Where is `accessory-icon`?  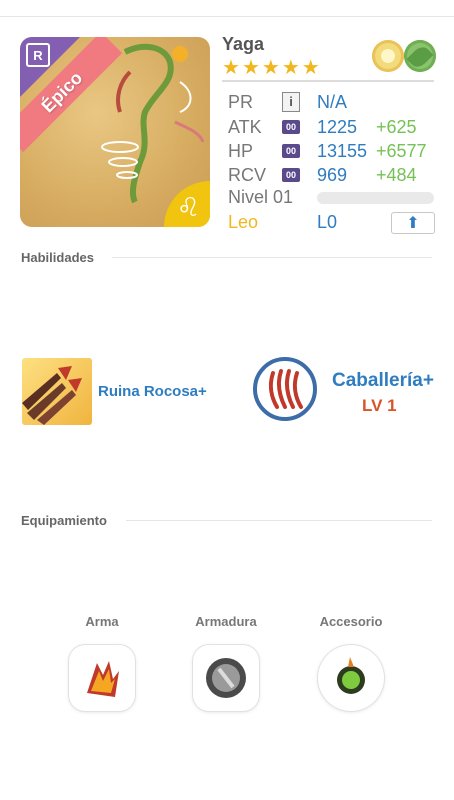
accessory-icon is located at coordinates (351, 675).